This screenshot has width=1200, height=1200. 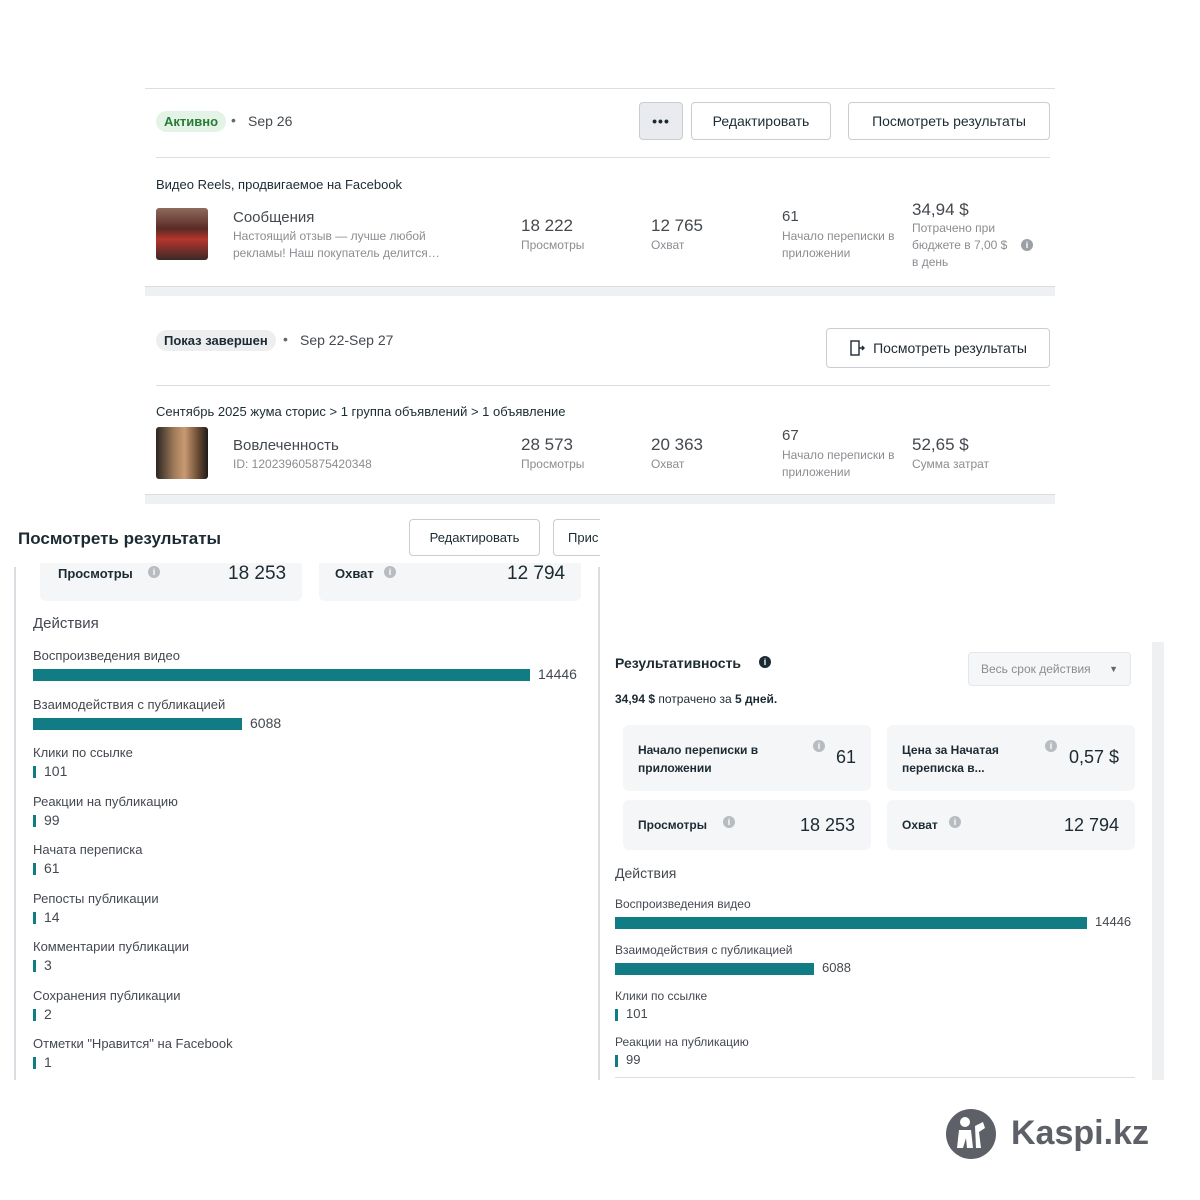 What do you see at coordinates (191, 121) in the screenshot?
I see `status-badge-active: Активно` at bounding box center [191, 121].